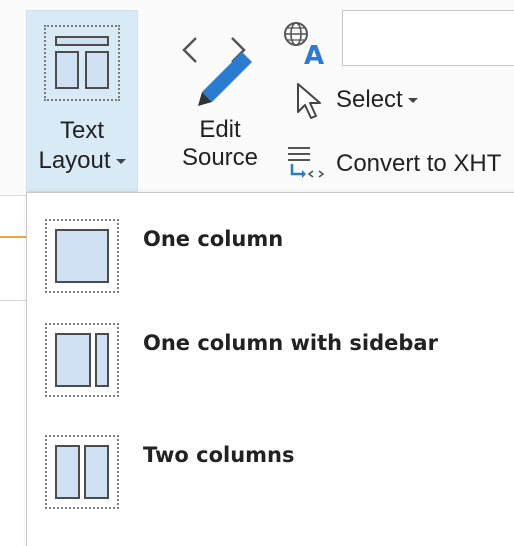 This screenshot has width=514, height=546. I want to click on text-layout-label-line2: Layout, so click(82, 161).